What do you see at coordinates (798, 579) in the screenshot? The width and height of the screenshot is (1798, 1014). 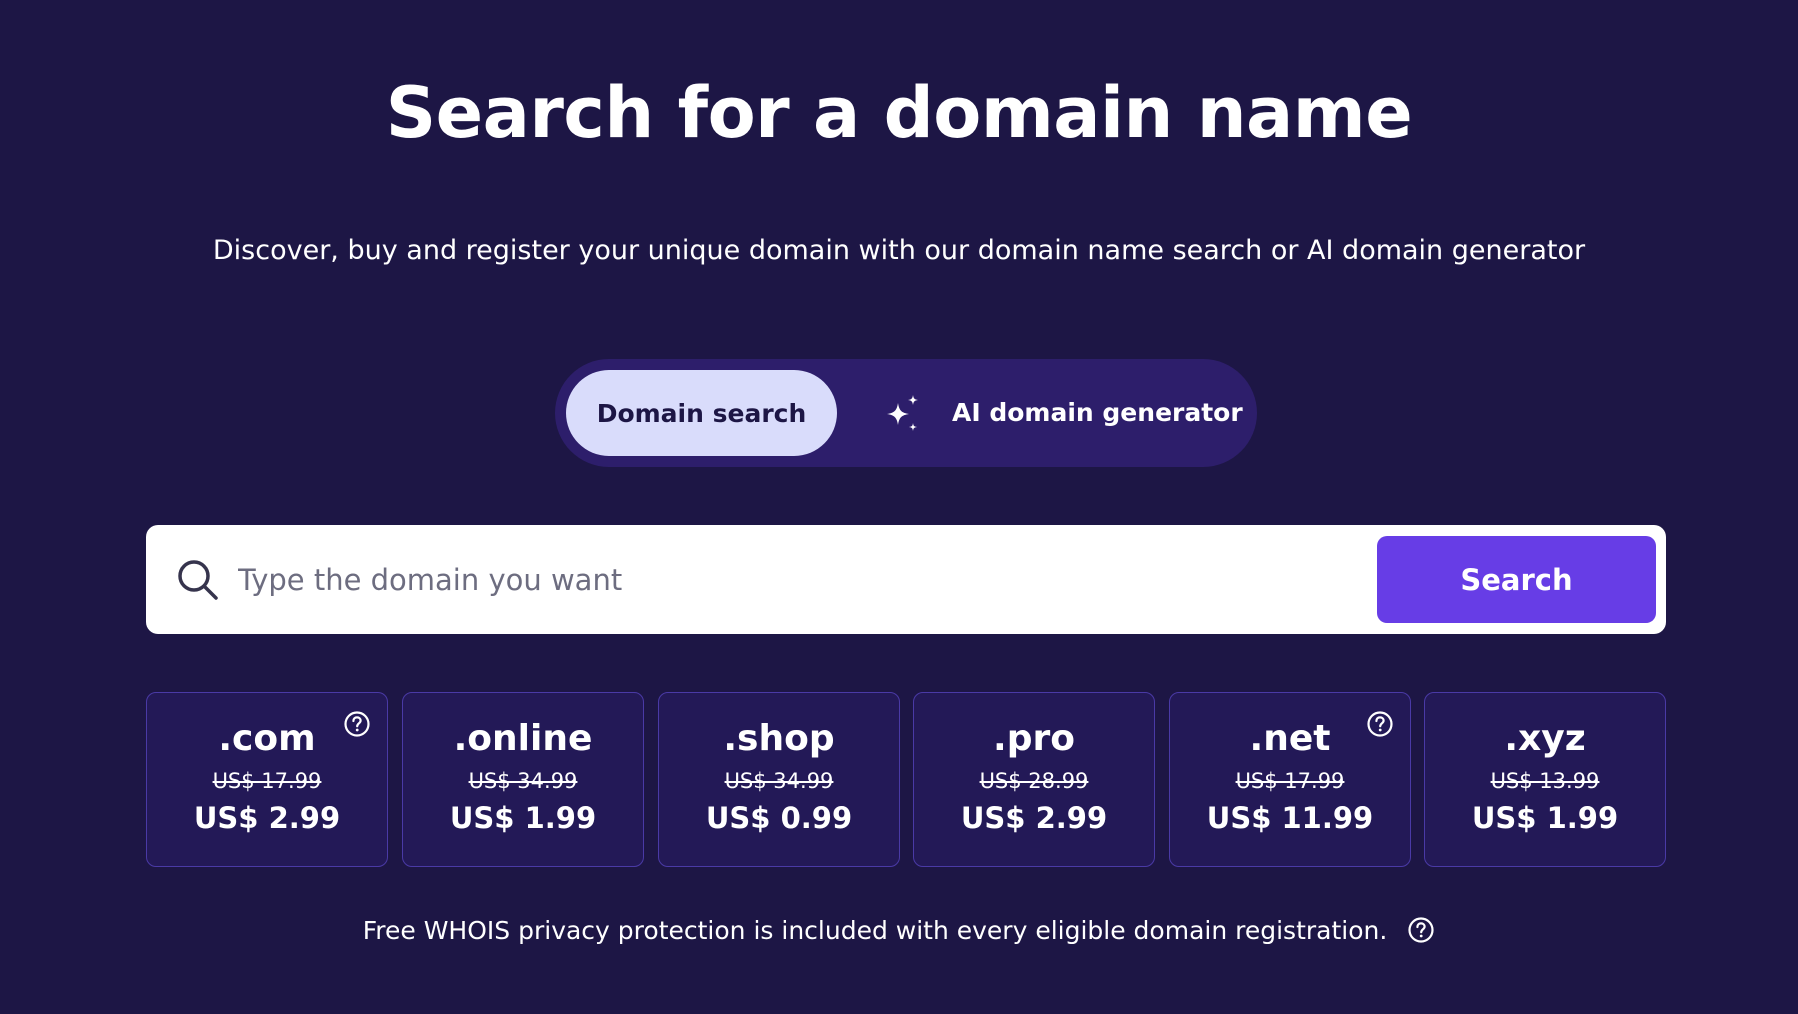 I see `domain-search-input` at bounding box center [798, 579].